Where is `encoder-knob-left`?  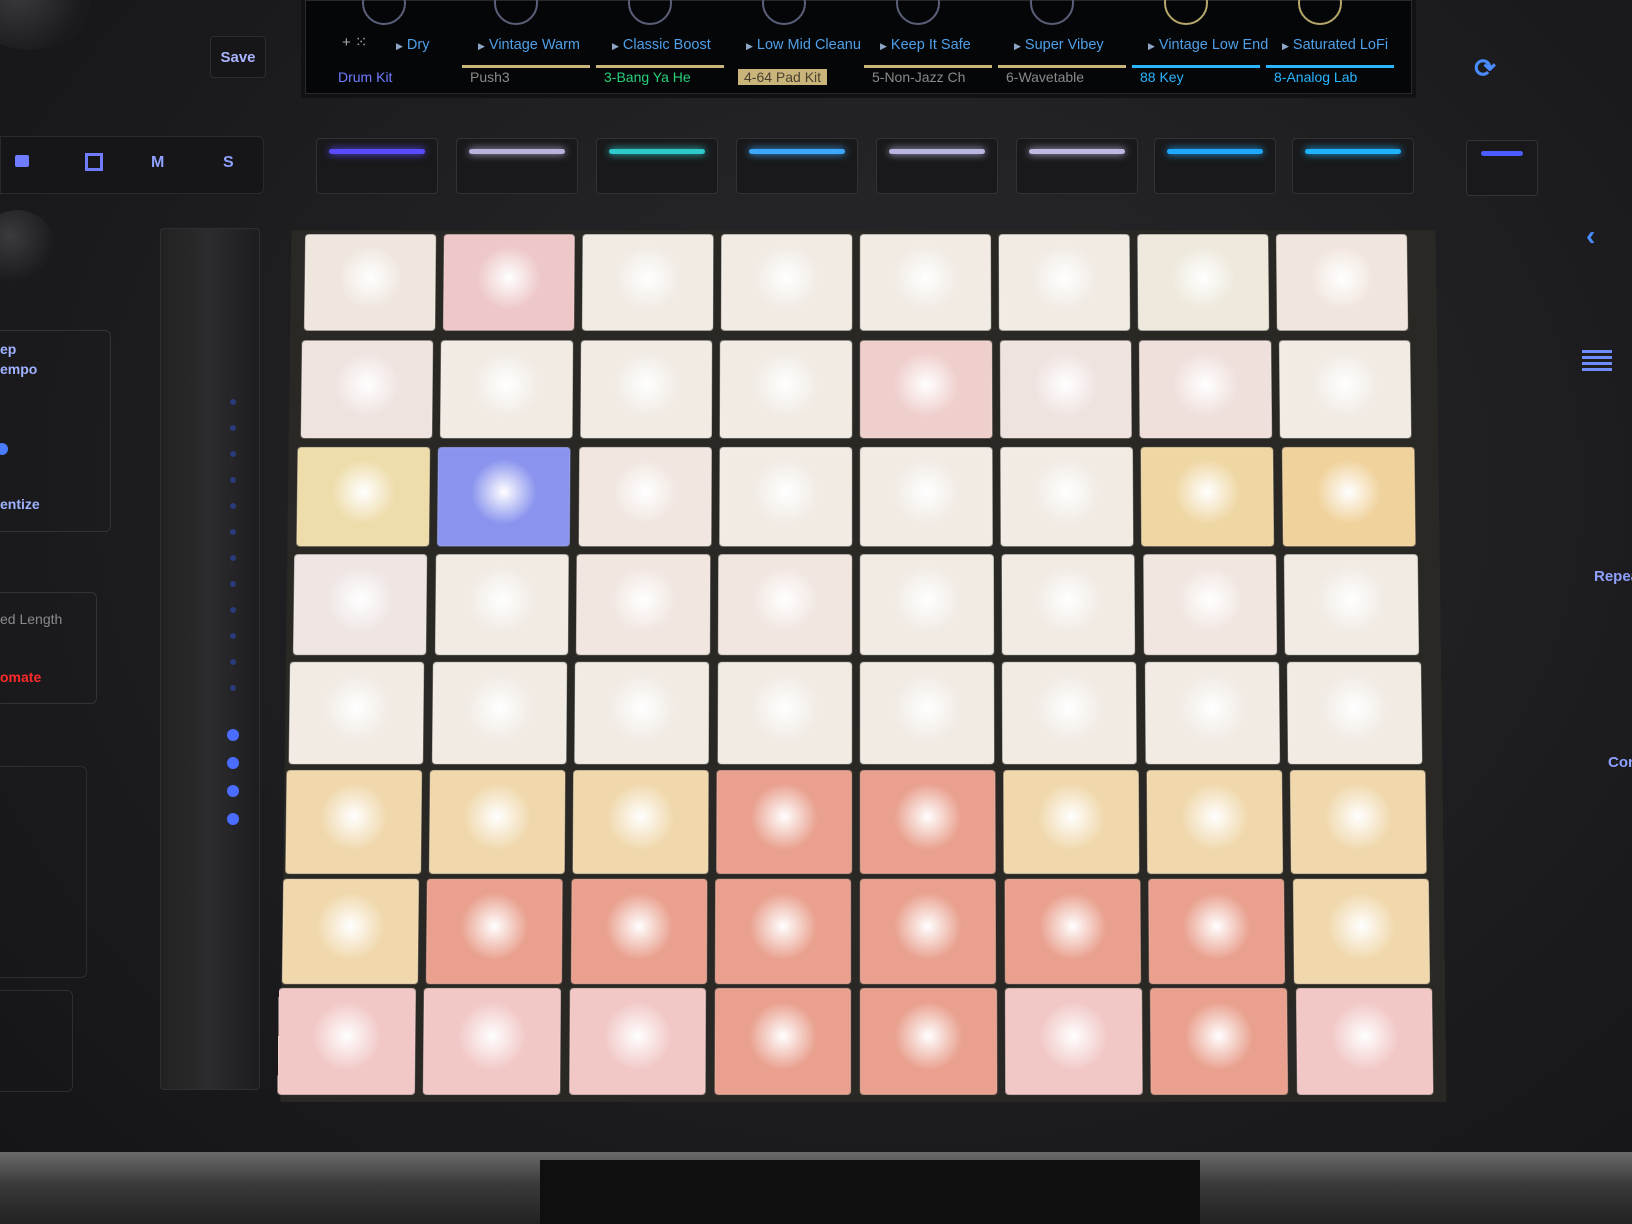 encoder-knob-left is located at coordinates (27, 247).